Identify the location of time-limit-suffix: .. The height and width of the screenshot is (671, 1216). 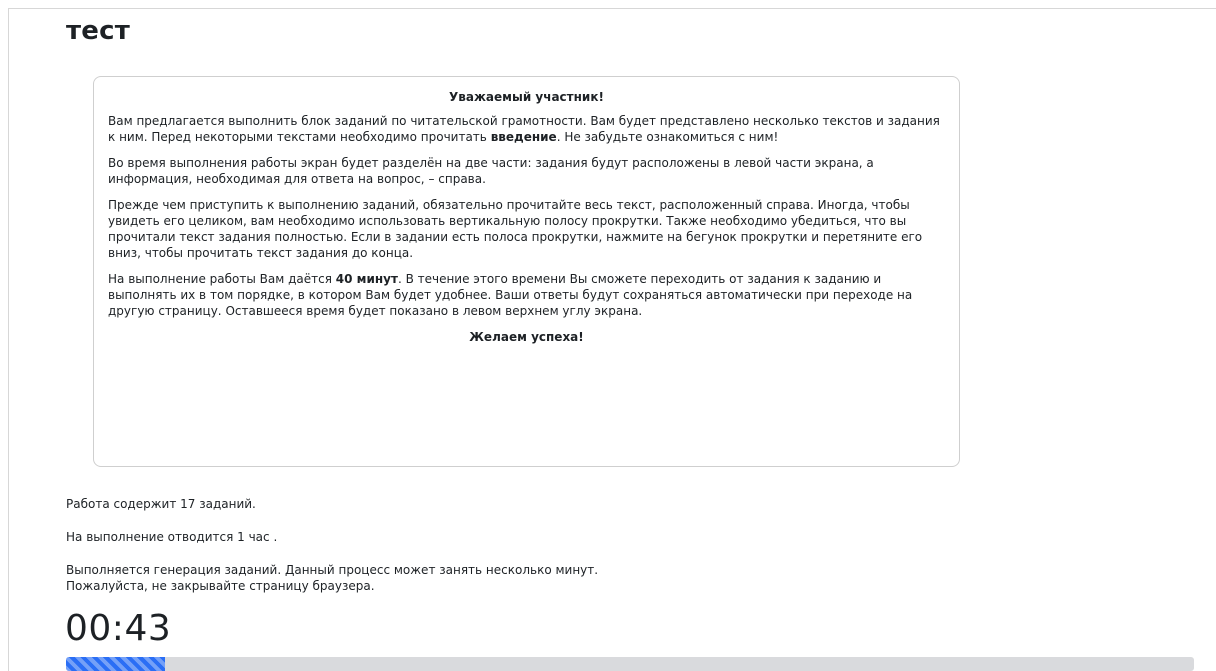
(273, 537).